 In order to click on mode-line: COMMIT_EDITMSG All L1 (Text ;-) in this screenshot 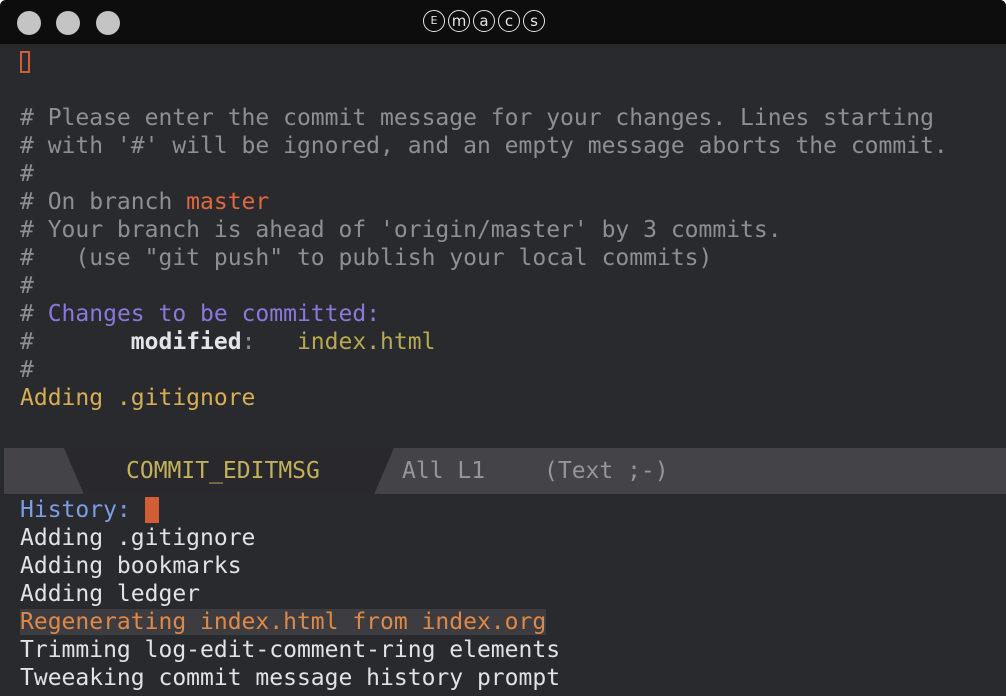, I will do `click(505, 471)`.